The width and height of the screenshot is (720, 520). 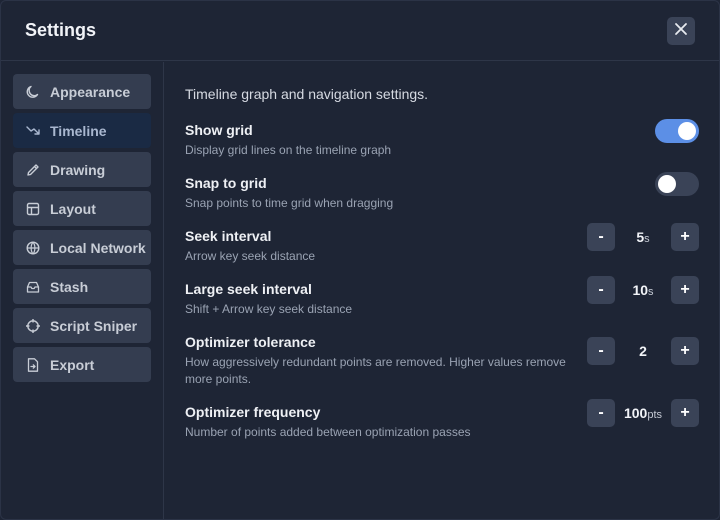 I want to click on sidebar-item-label: Drawing, so click(x=78, y=169).